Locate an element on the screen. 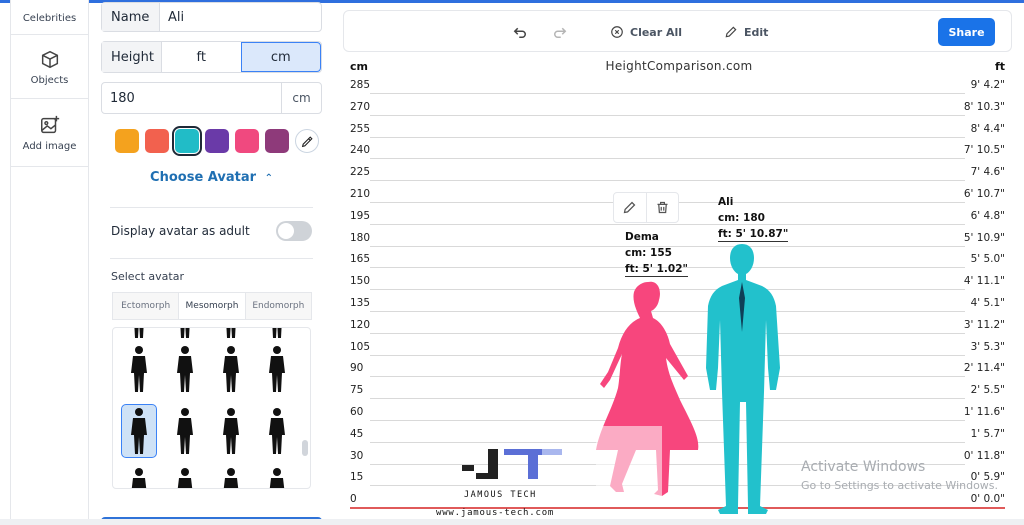  delete-person-button is located at coordinates (663, 207).